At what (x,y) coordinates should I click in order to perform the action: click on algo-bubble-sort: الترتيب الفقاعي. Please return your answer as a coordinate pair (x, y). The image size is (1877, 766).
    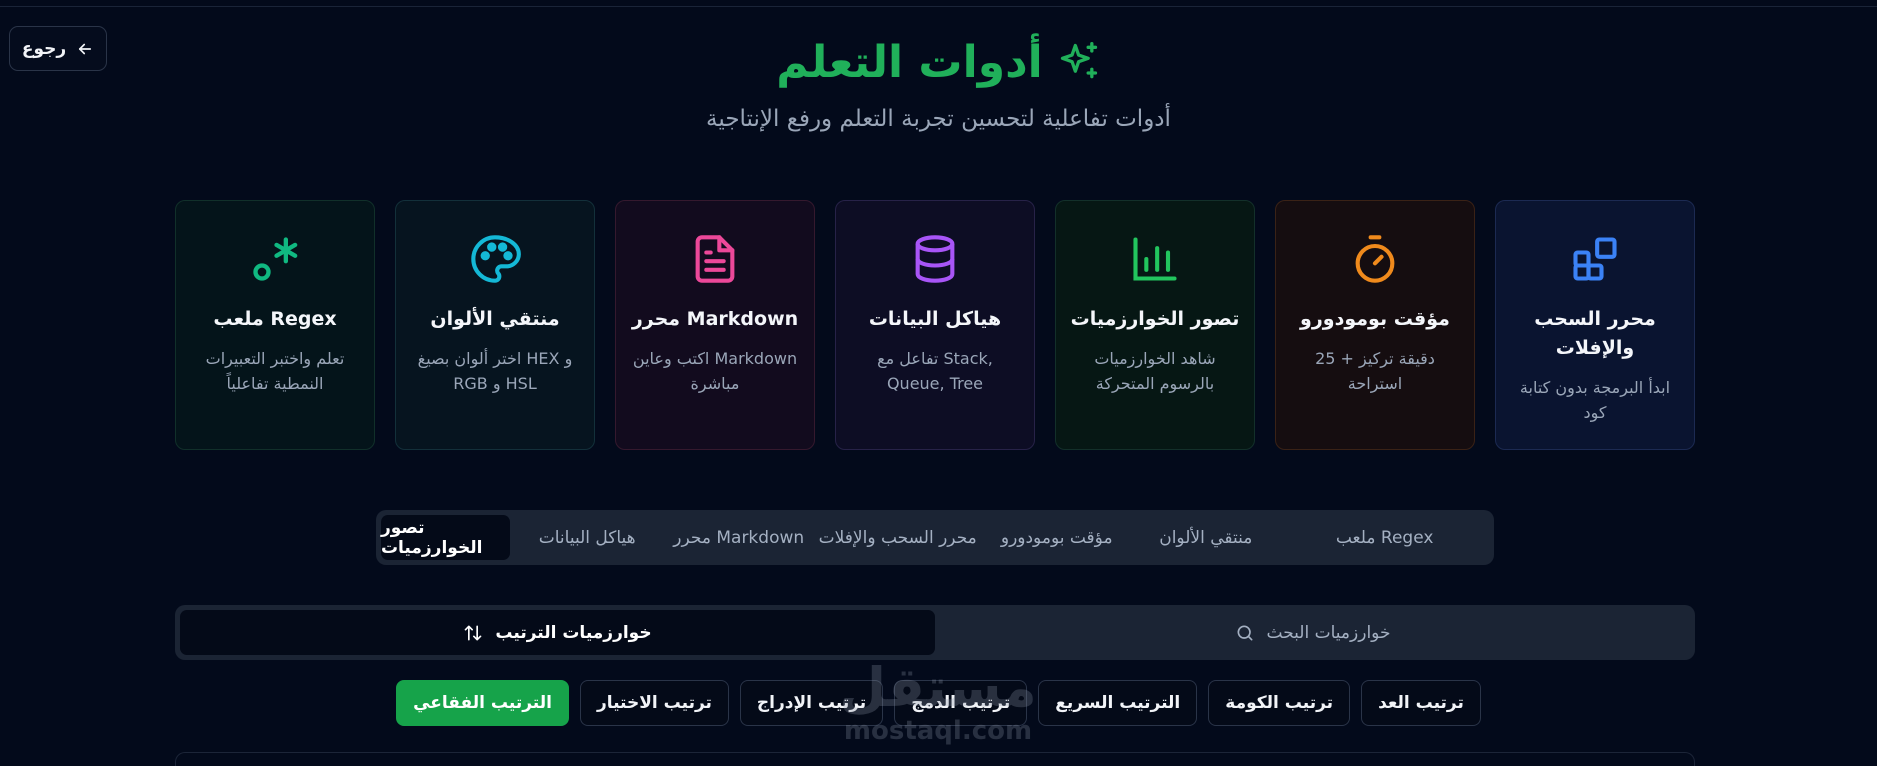
    Looking at the image, I should click on (482, 703).